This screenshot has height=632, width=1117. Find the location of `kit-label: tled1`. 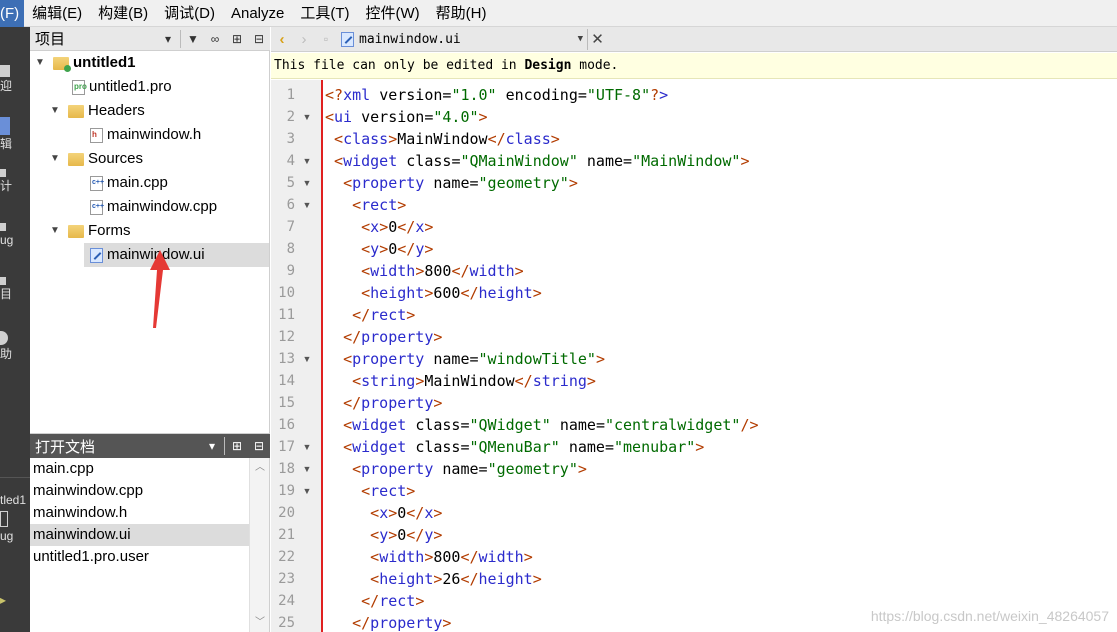

kit-label: tled1 is located at coordinates (13, 500).